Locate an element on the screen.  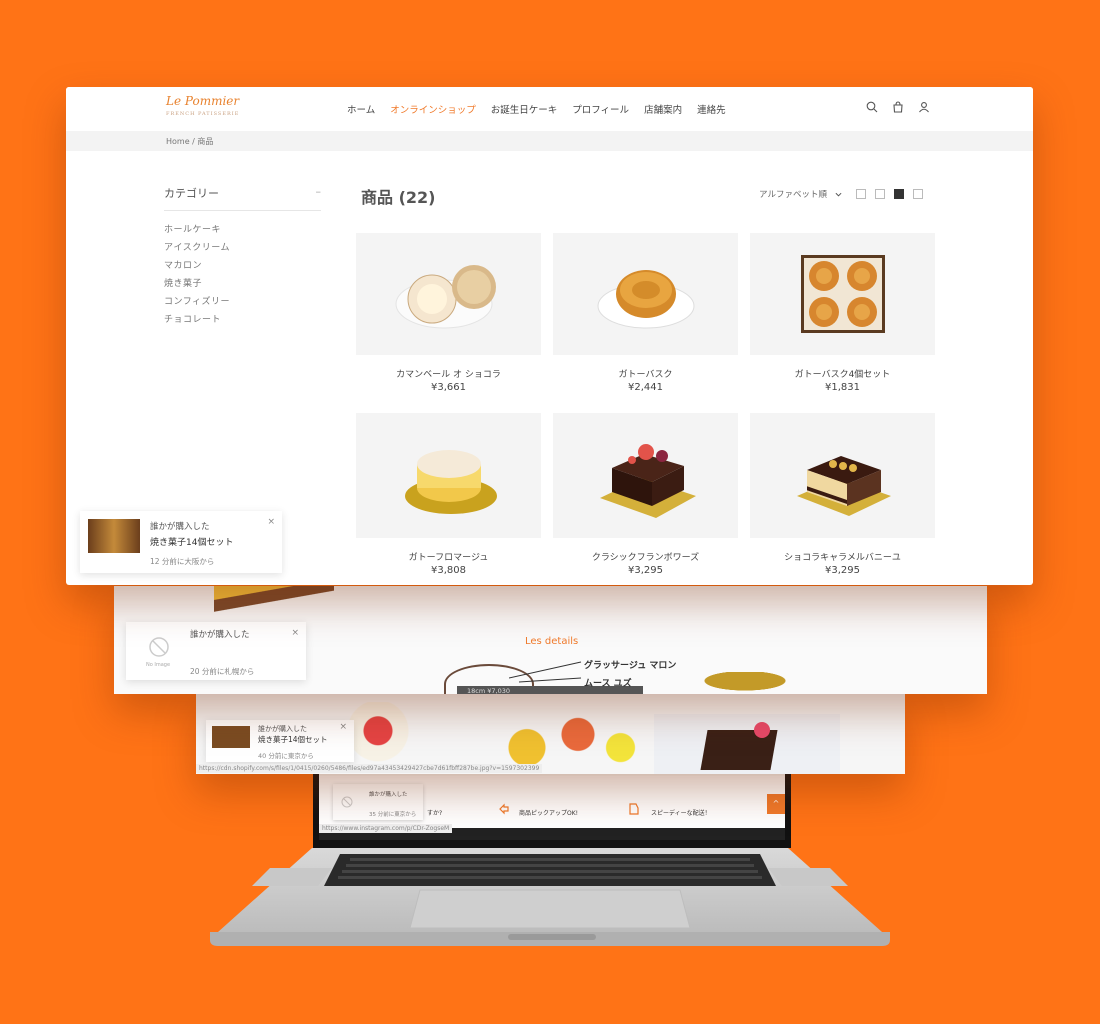
laptop-question: すか? is located at coordinates (435, 813).